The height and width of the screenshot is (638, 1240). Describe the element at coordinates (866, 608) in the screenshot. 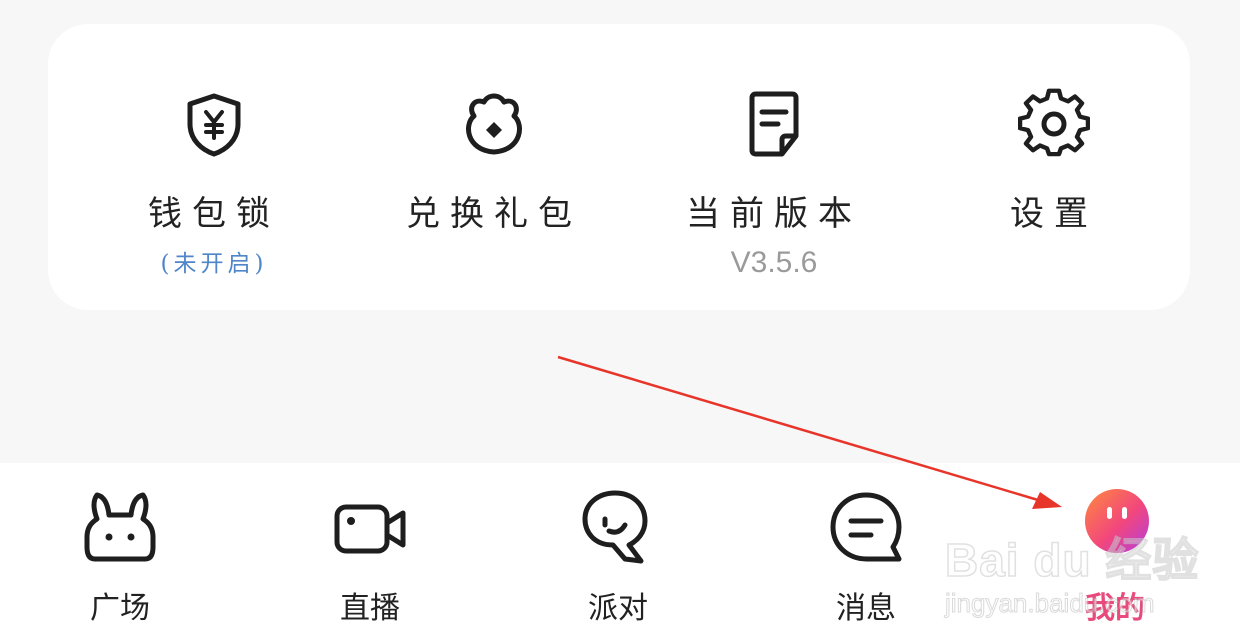

I see `tab-messages-label: 消息` at that location.